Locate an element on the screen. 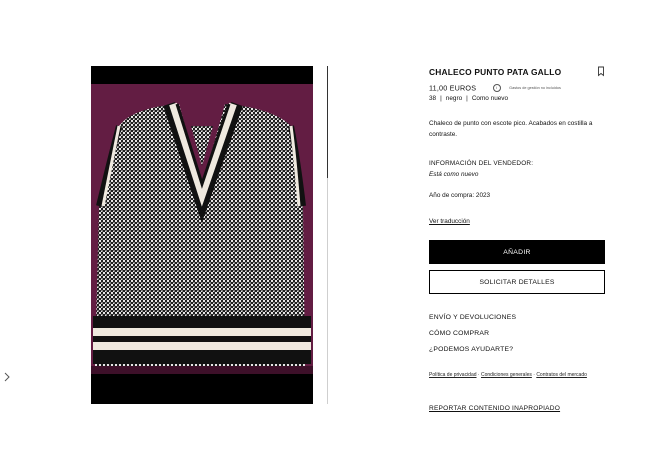  report-content-link: REPORTAR CONTENIDO INAPROPIADO is located at coordinates (494, 408).